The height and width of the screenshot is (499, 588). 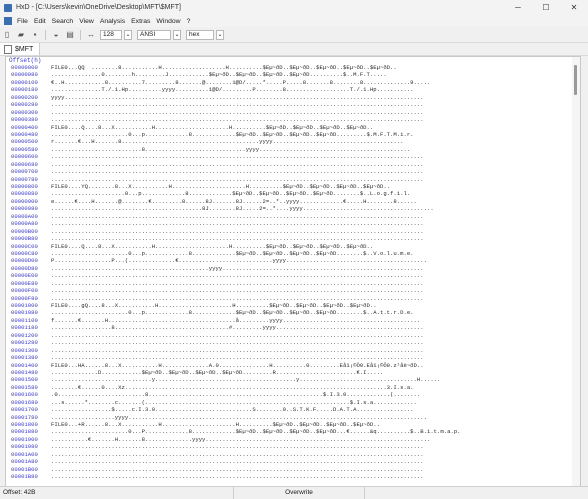 What do you see at coordinates (576, 271) in the screenshot?
I see `vertical-scrollbar` at bounding box center [576, 271].